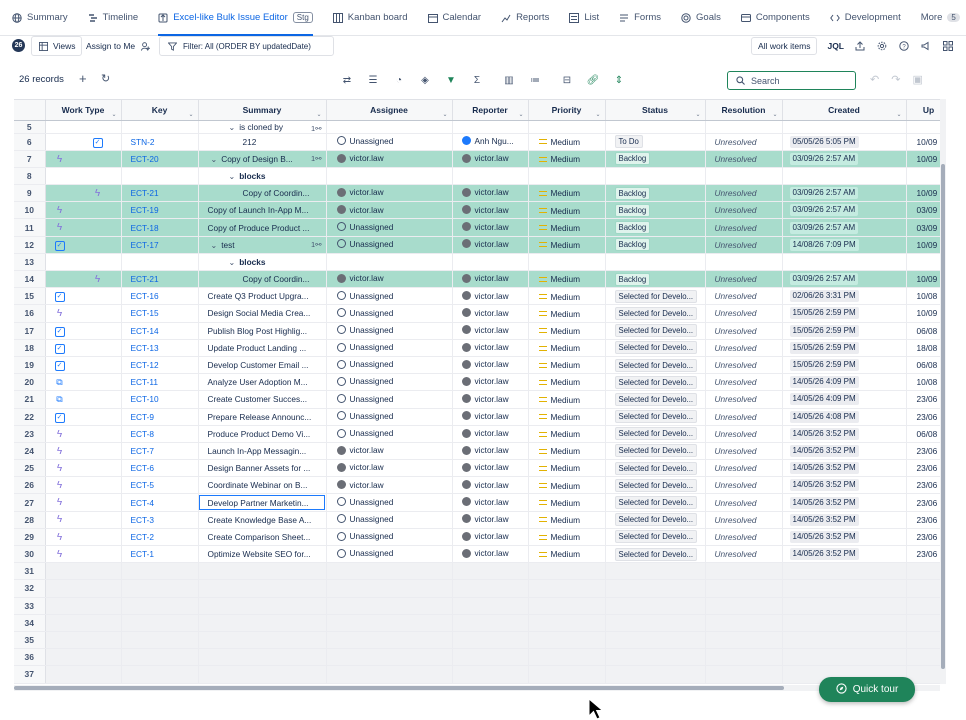 This screenshot has height=720, width=966. What do you see at coordinates (477, 623) in the screenshot?
I see `empty-row: 34` at bounding box center [477, 623].